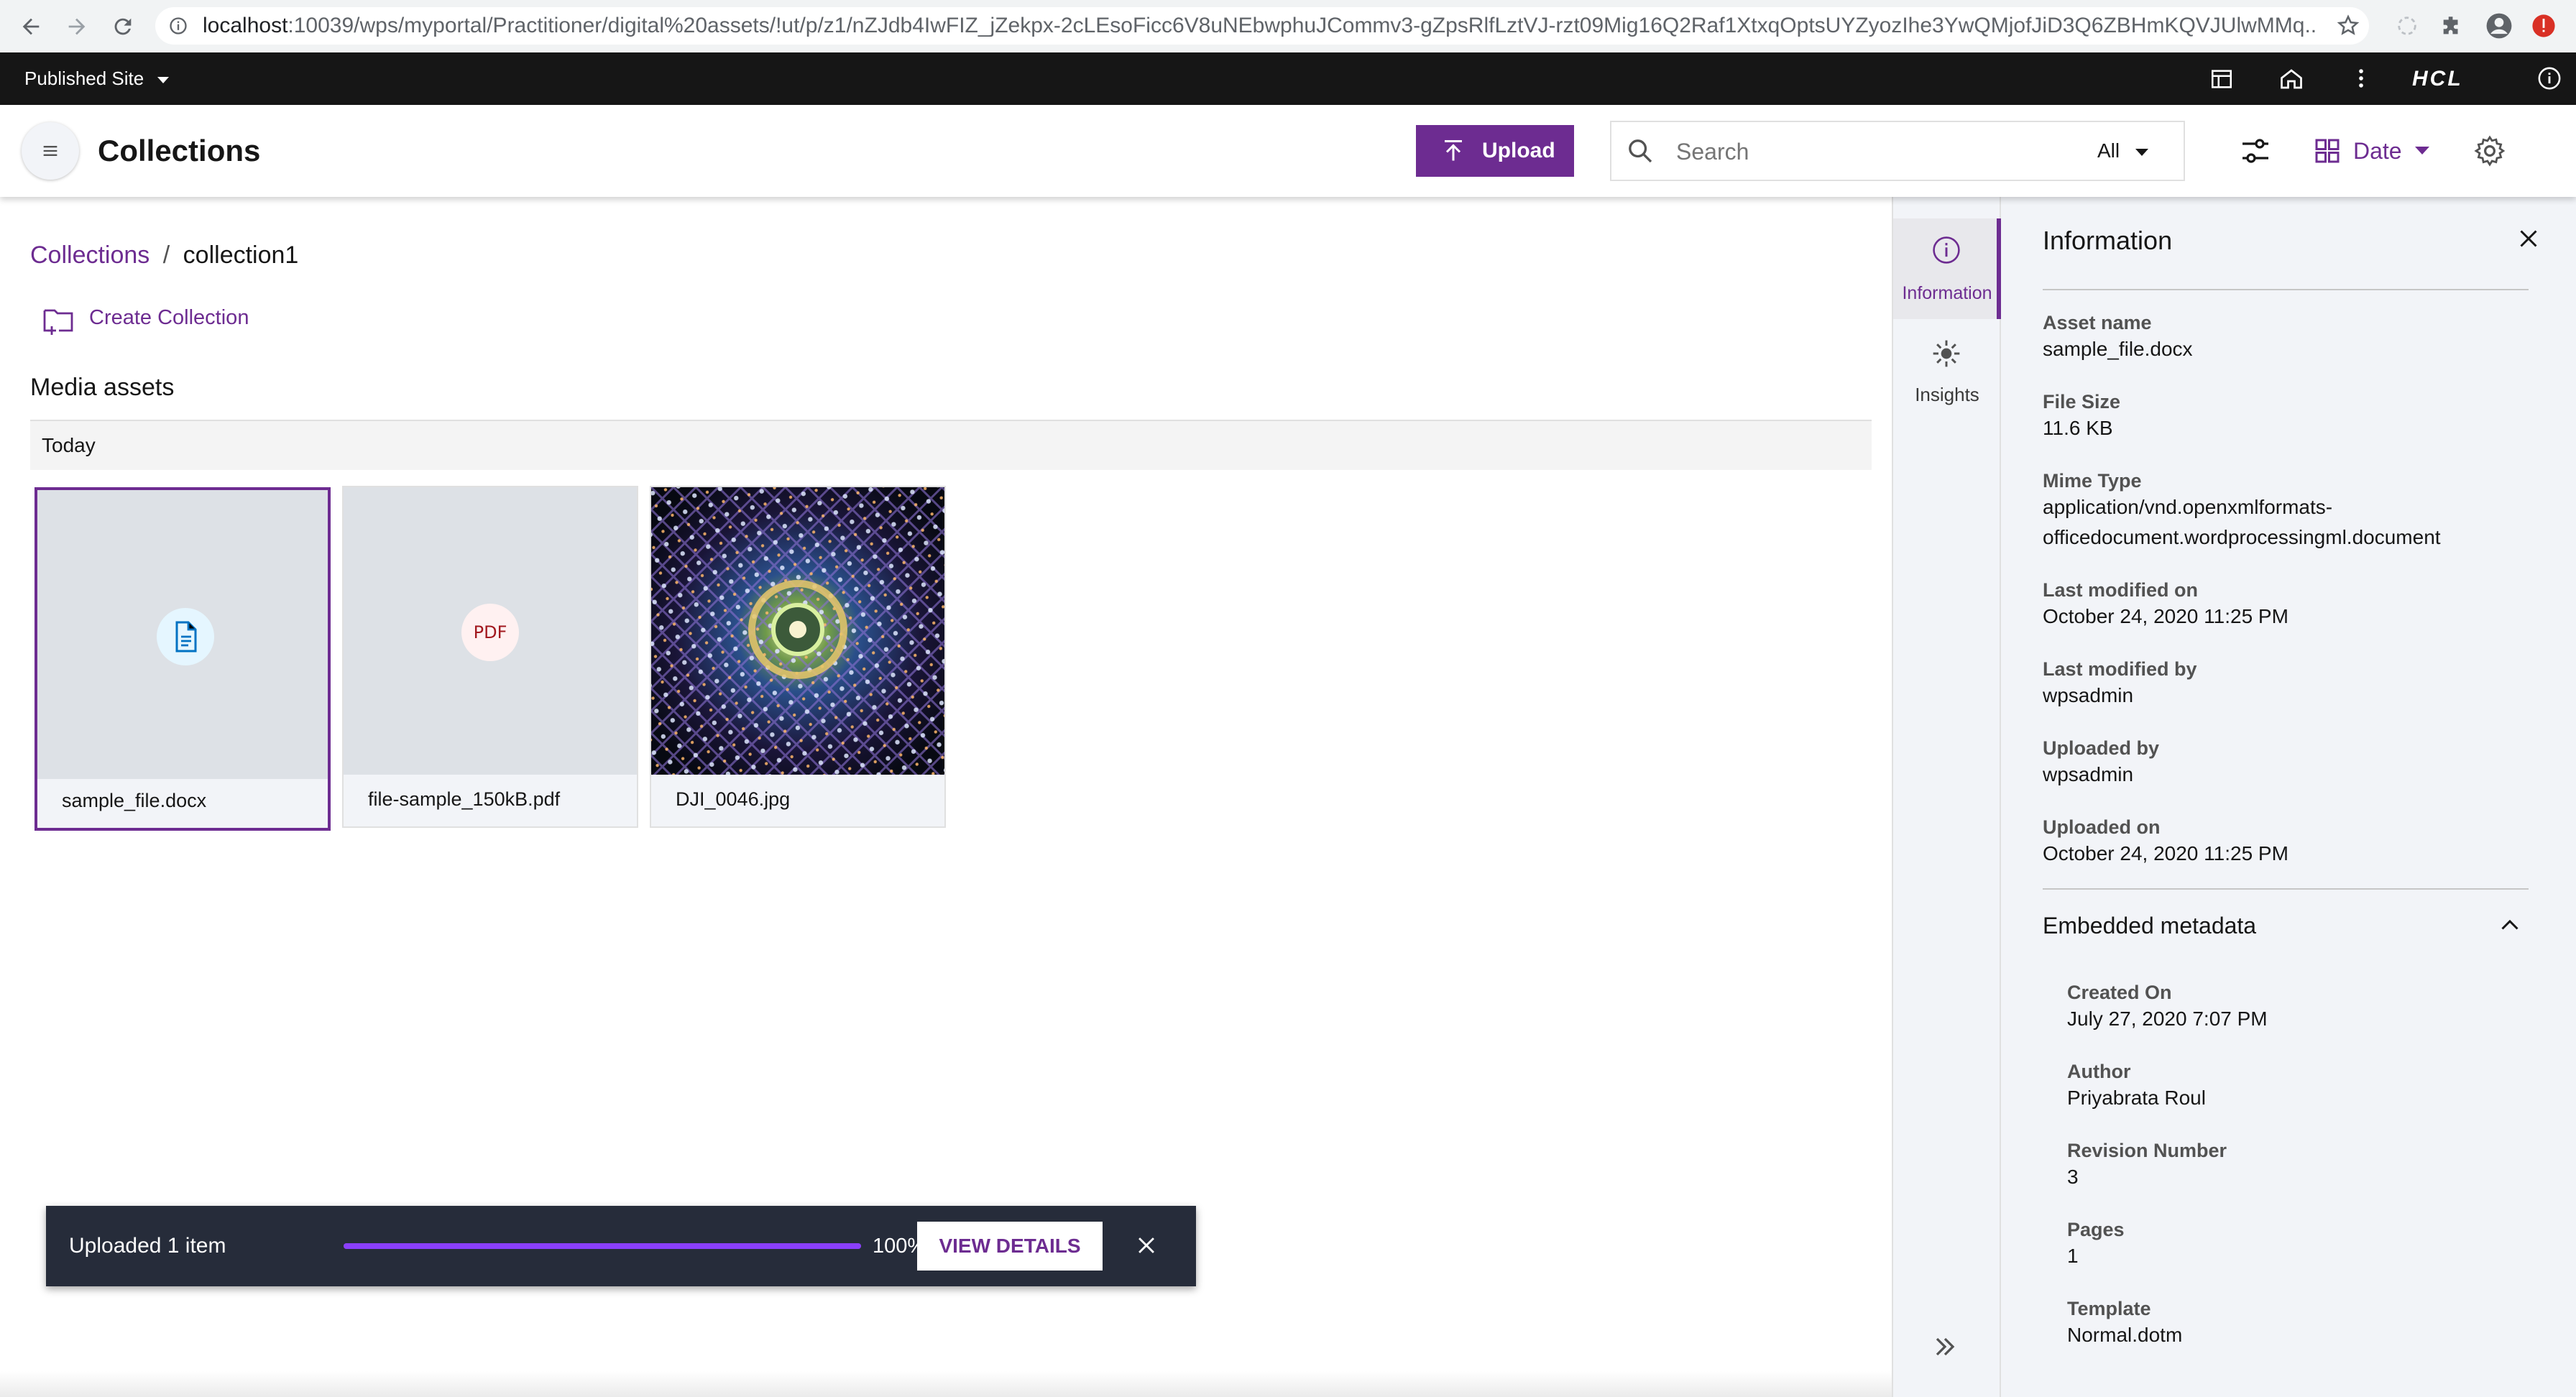 Image resolution: width=2576 pixels, height=1397 pixels. What do you see at coordinates (2078, 428) in the screenshot?
I see `field-value: 11.6 KB` at bounding box center [2078, 428].